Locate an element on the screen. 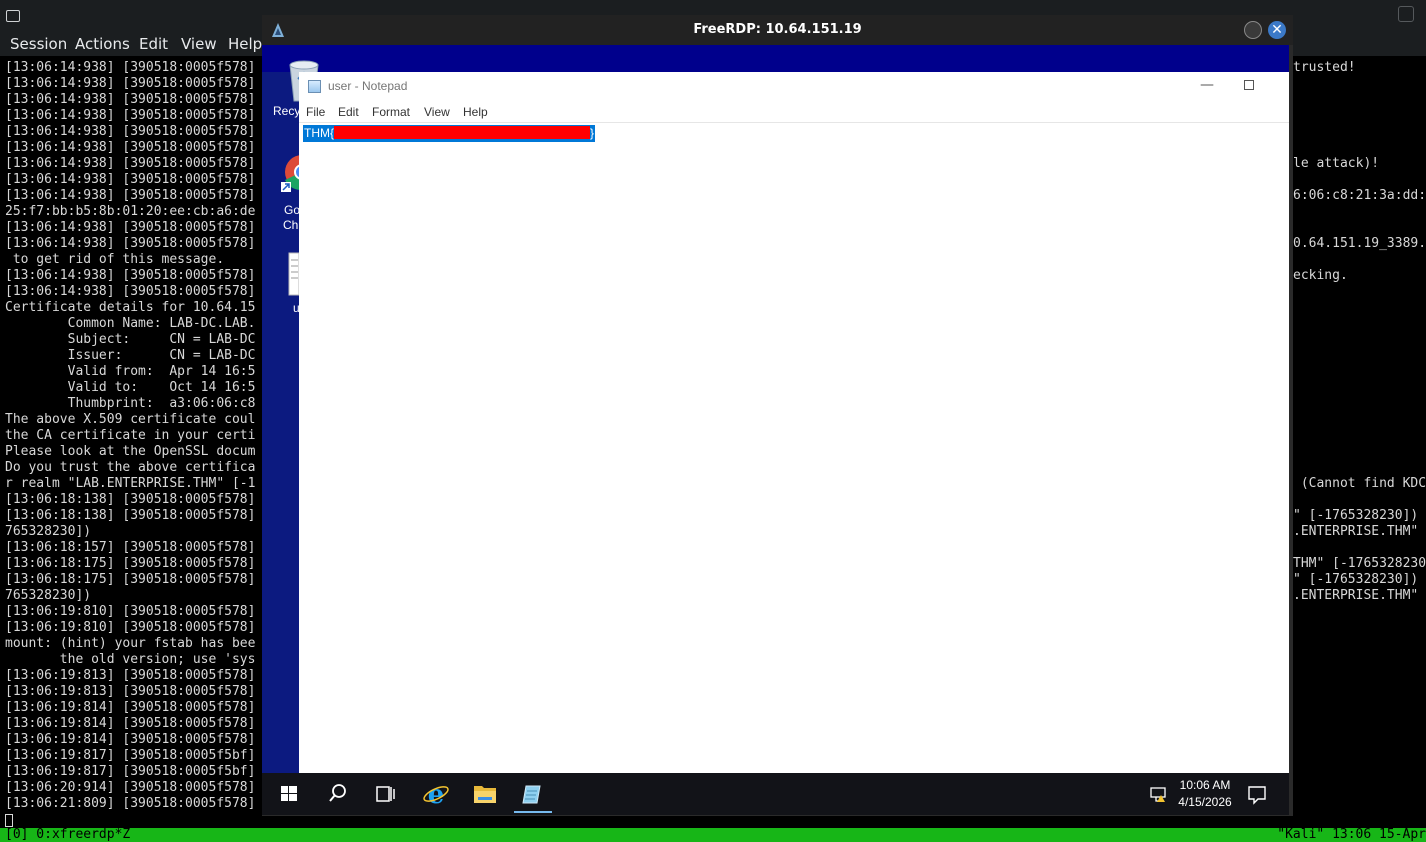 The height and width of the screenshot is (842, 1426). chrome-label-line1: Go is located at coordinates (292, 210).